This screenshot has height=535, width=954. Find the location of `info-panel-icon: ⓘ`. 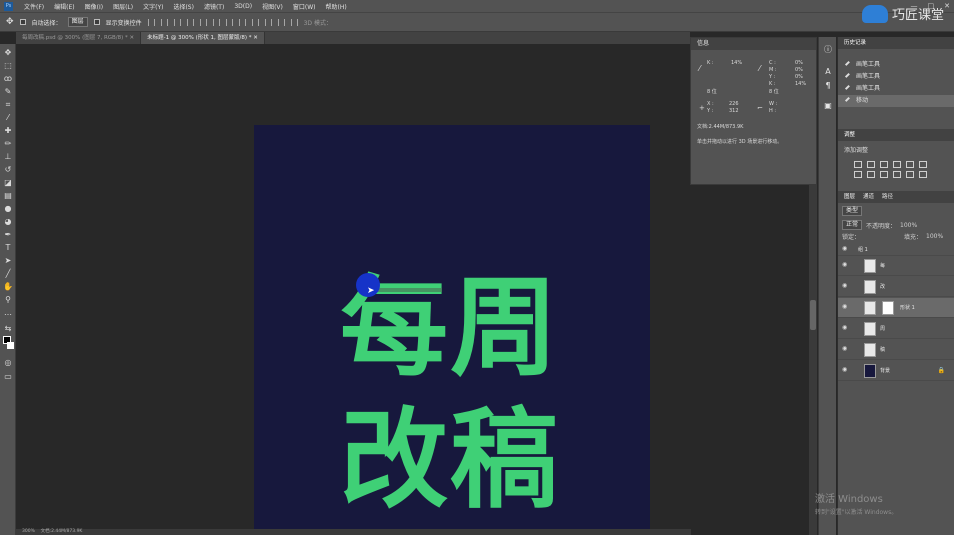

info-panel-icon: ⓘ is located at coordinates (828, 50).